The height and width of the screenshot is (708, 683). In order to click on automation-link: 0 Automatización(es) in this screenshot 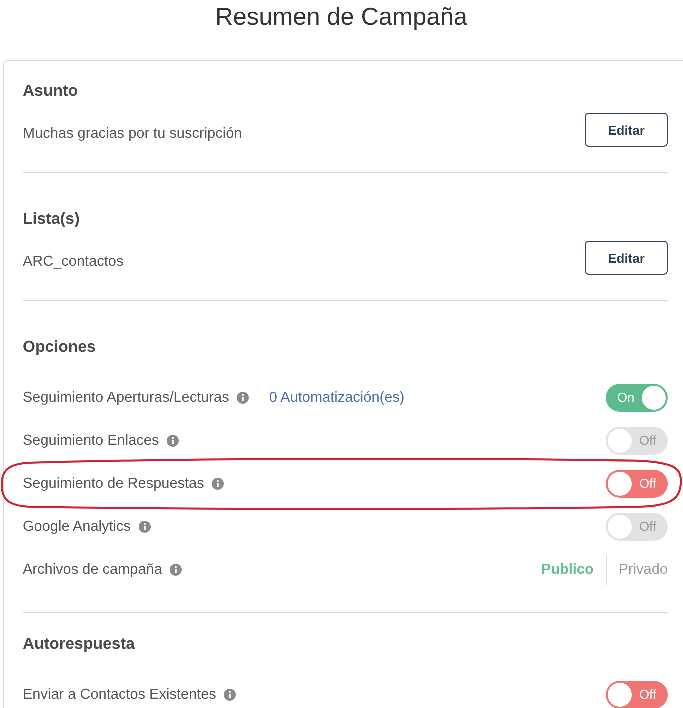, I will do `click(337, 398)`.